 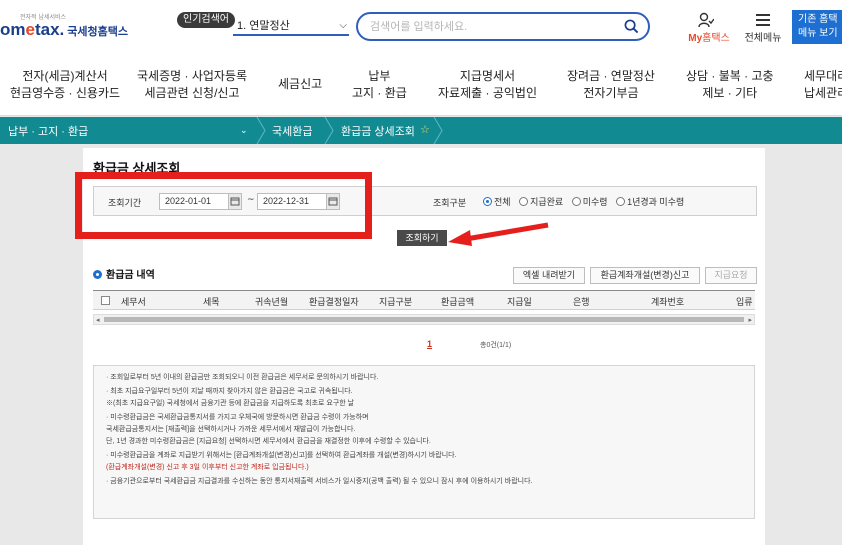 What do you see at coordinates (497, 202) in the screenshot?
I see `radio-all: 전체` at bounding box center [497, 202].